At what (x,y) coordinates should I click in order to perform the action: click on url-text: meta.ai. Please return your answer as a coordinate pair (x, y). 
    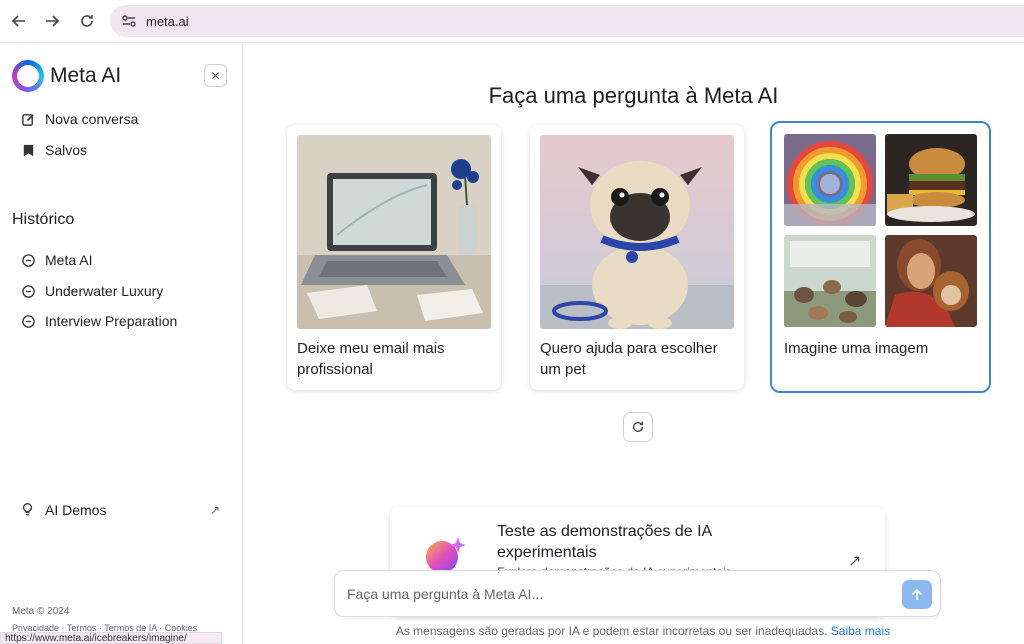
    Looking at the image, I should click on (167, 21).